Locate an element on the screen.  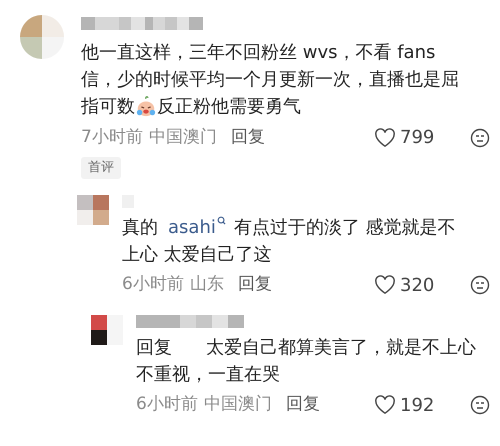
comment-text: 信，少的时候平均一个月更新一次，直播也是屈 is located at coordinates (270, 80).